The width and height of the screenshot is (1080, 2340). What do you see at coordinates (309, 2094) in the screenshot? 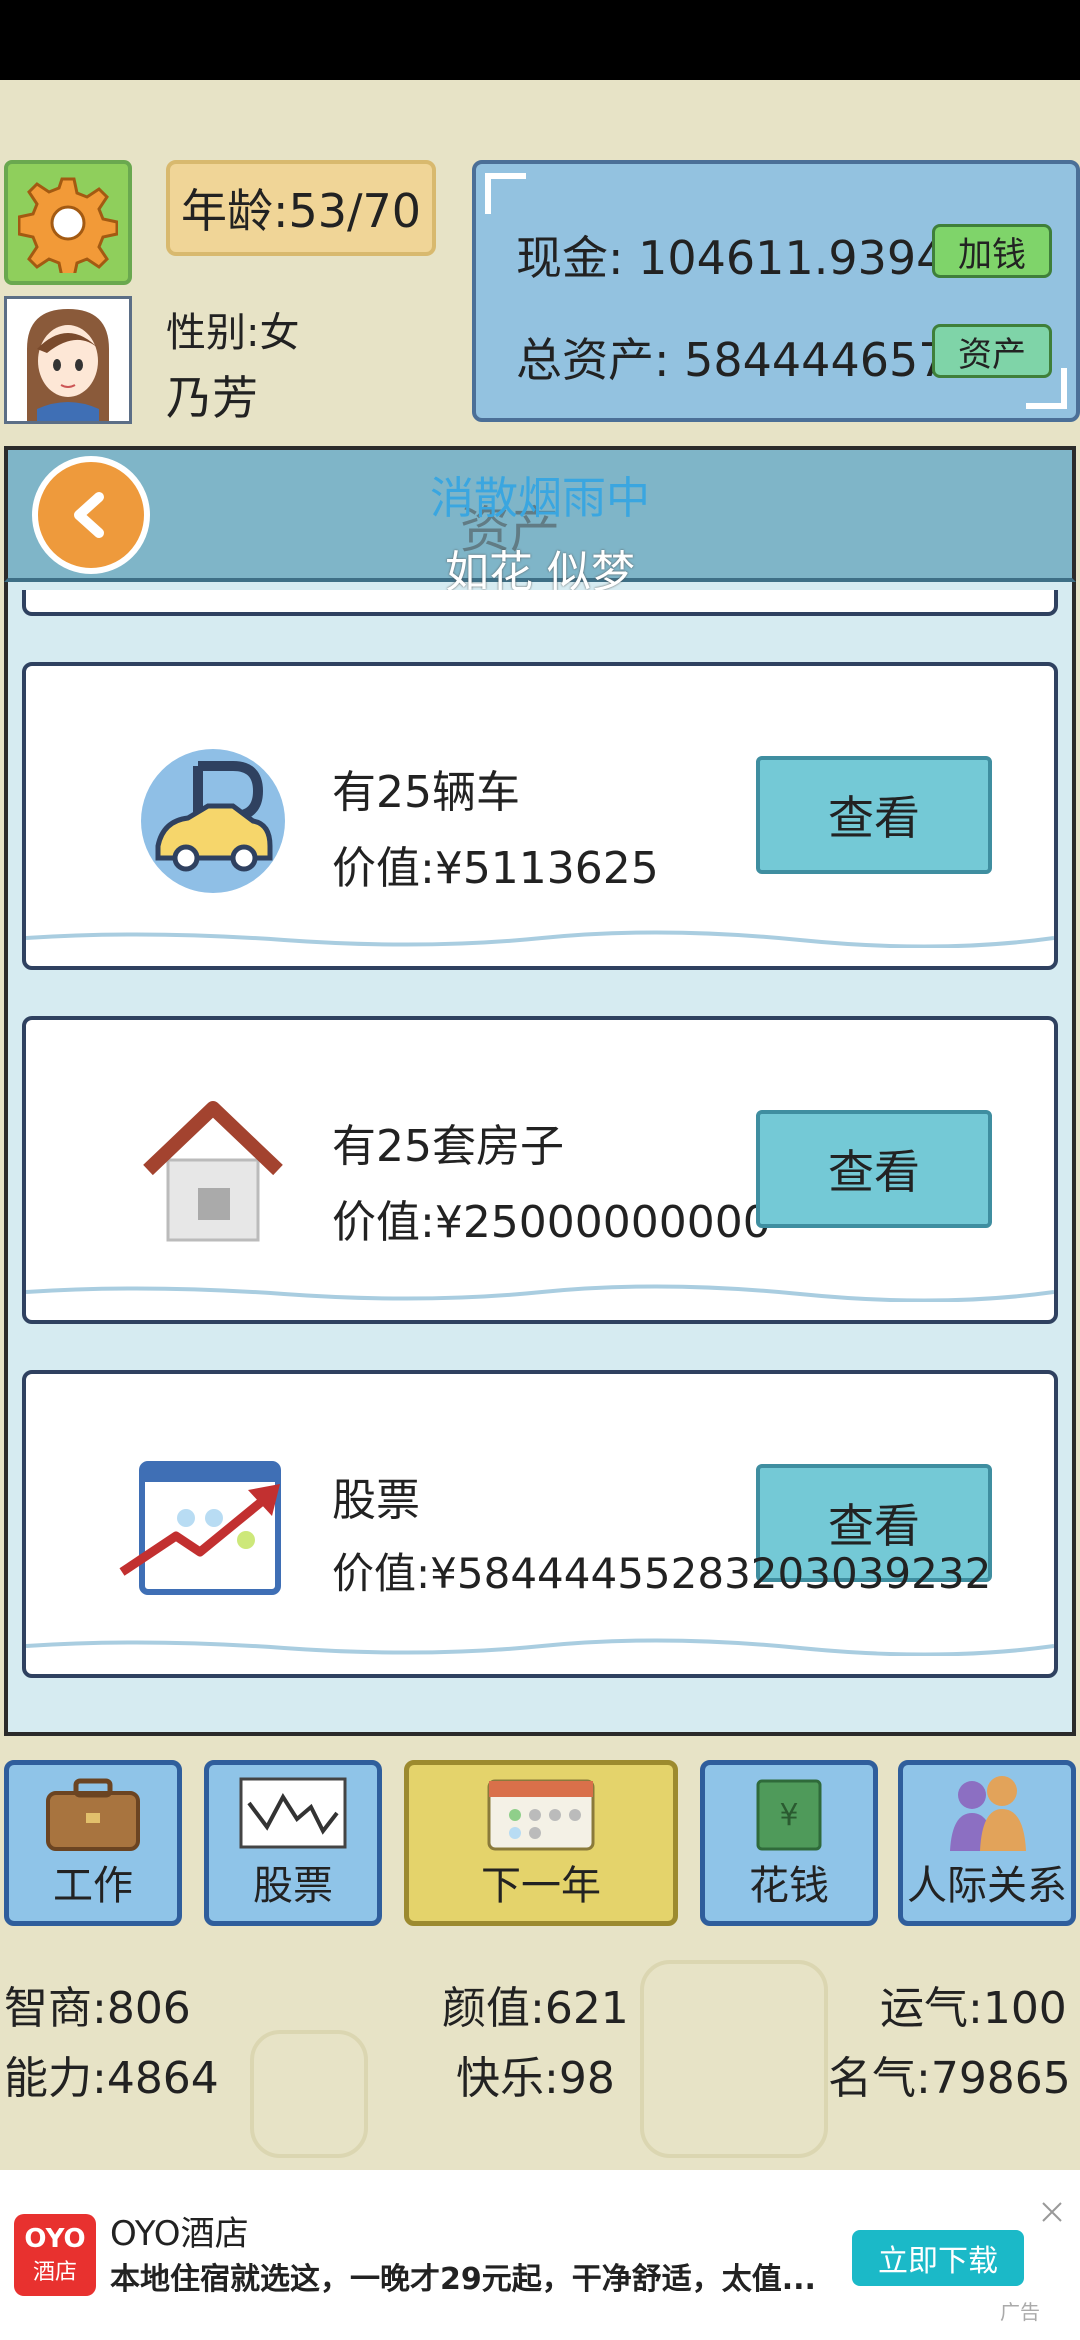
I see `background-plant-decoration` at bounding box center [309, 2094].